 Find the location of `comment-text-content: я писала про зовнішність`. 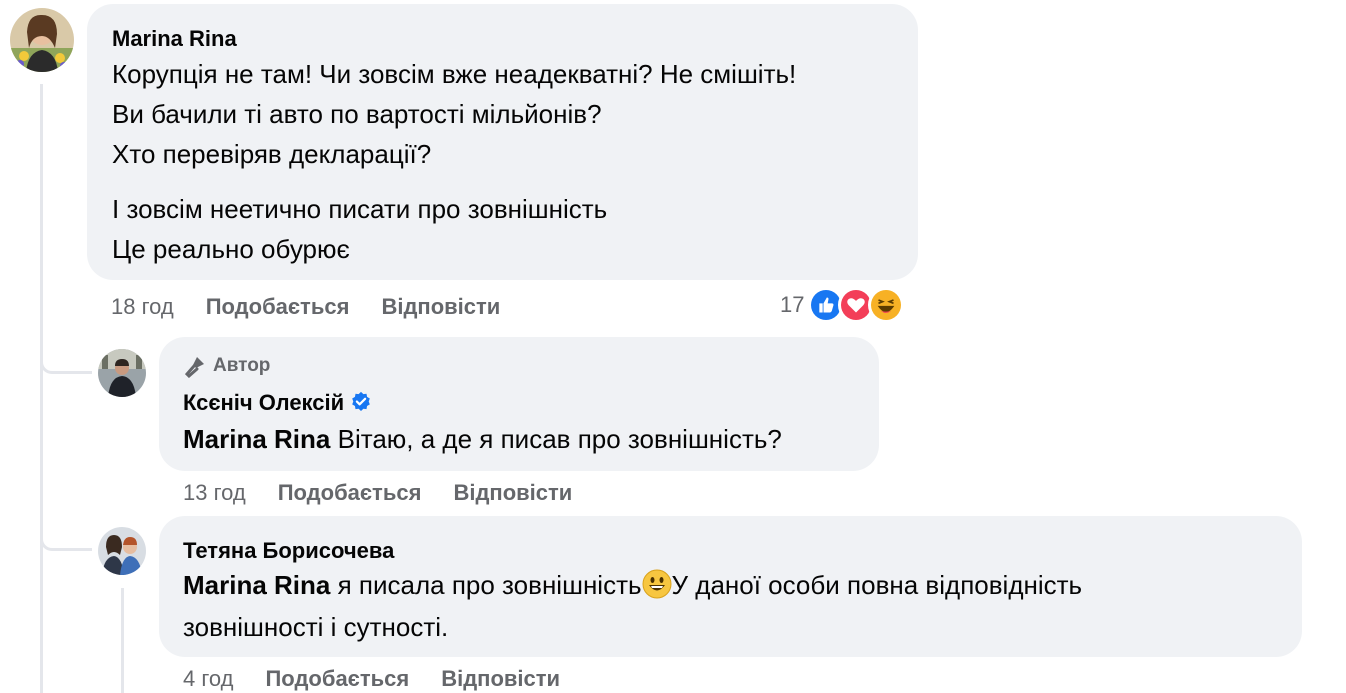

comment-text-content: я писала про зовнішність is located at coordinates (489, 585).